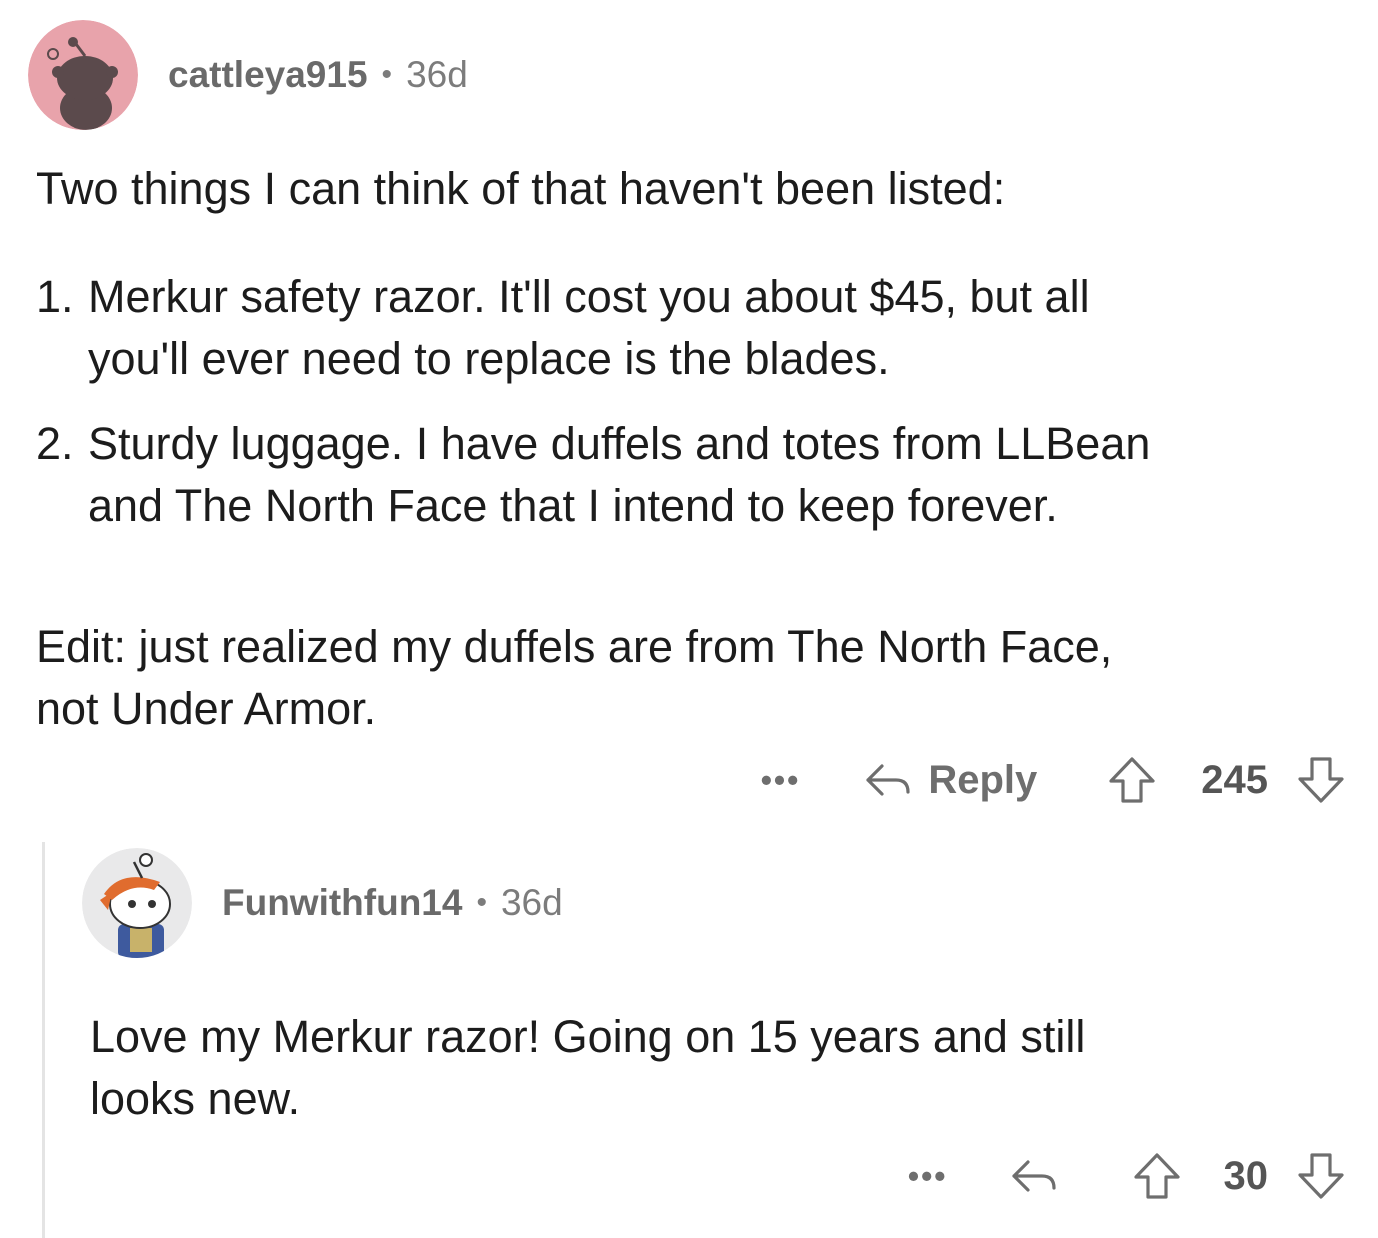 The height and width of the screenshot is (1238, 1378). What do you see at coordinates (1053, 780) in the screenshot?
I see `comment-1-actions: ••• Reply 245` at bounding box center [1053, 780].